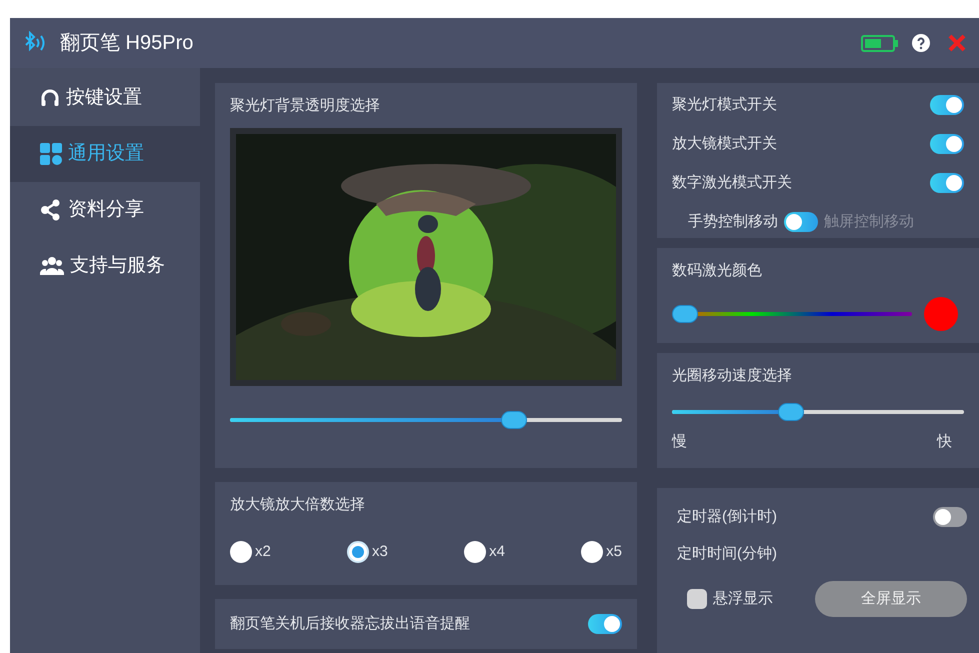  What do you see at coordinates (801, 222) in the screenshot?
I see `mode-switch` at bounding box center [801, 222].